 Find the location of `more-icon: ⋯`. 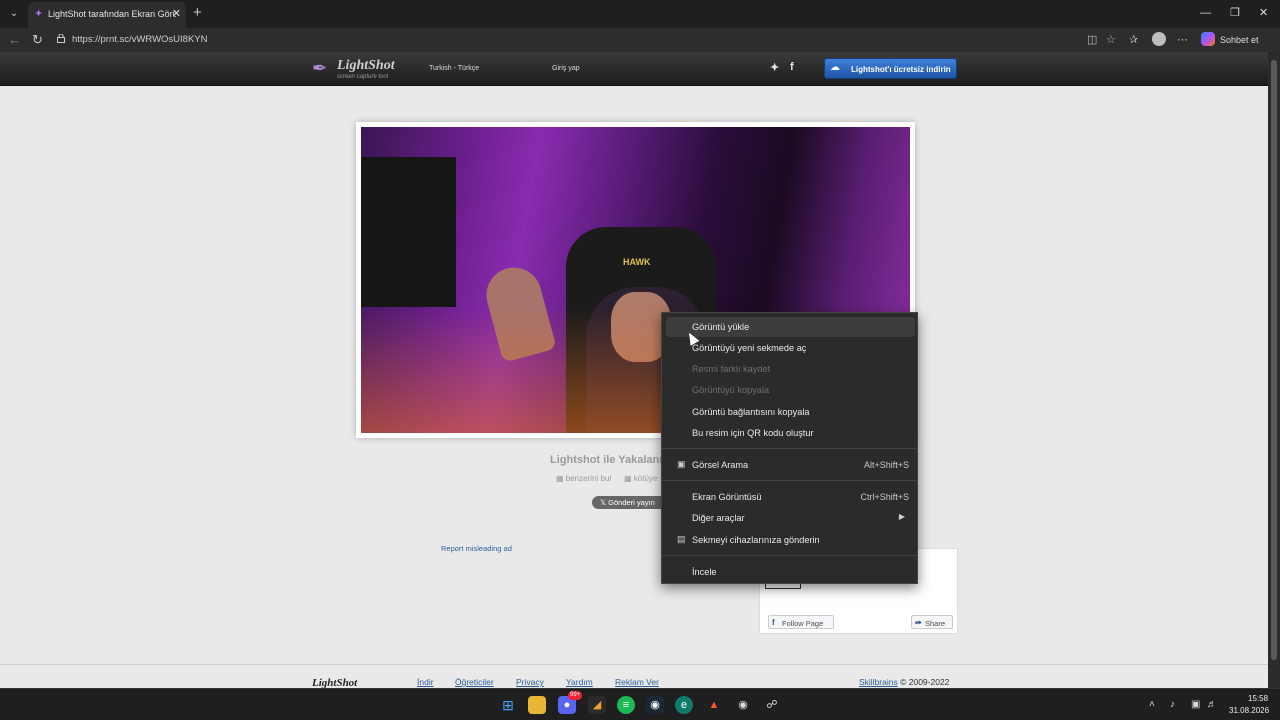

more-icon: ⋯ is located at coordinates (1182, 40).